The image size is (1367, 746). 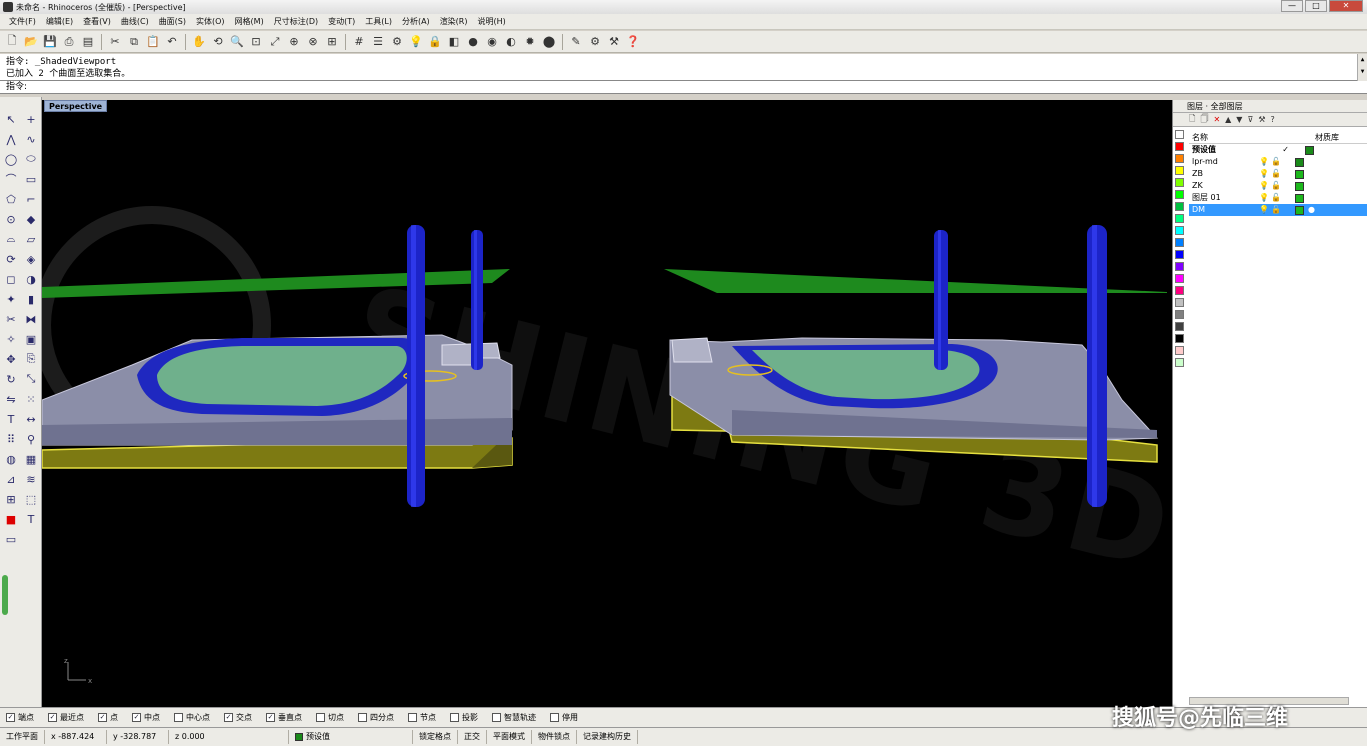 I want to click on osnap-point: ✓ 点, so click(x=108, y=717).